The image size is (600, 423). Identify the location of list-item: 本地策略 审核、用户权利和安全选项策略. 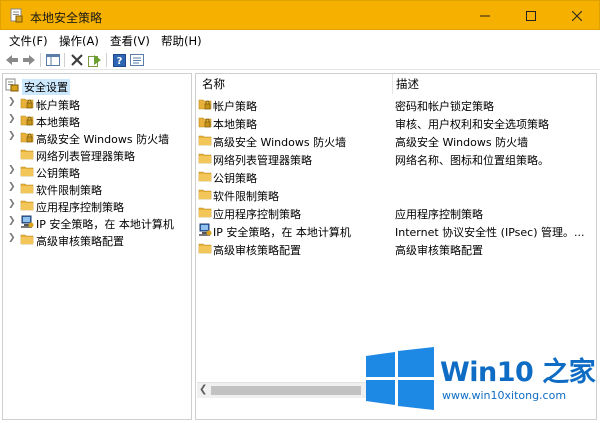
(396, 123).